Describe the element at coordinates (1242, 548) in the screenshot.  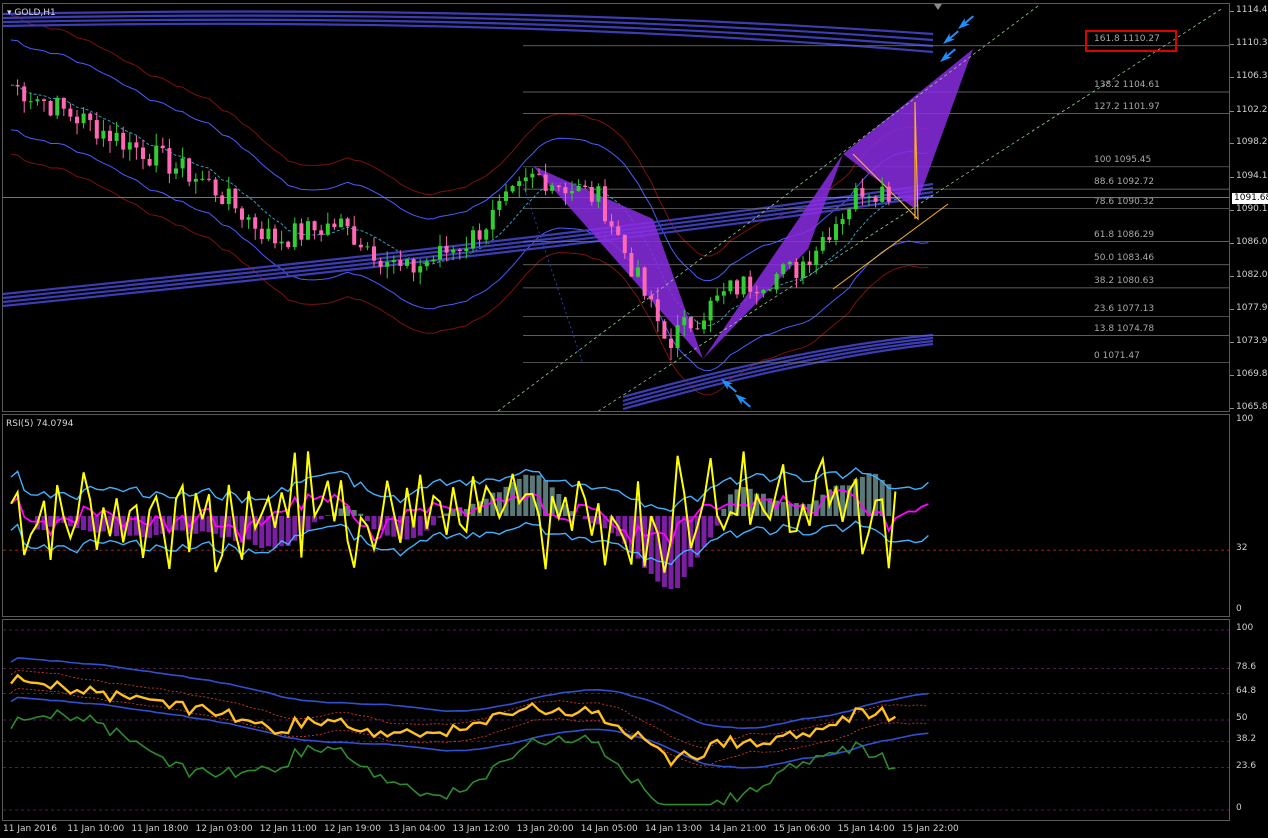
I see `rsi-tick-label: 32` at that location.